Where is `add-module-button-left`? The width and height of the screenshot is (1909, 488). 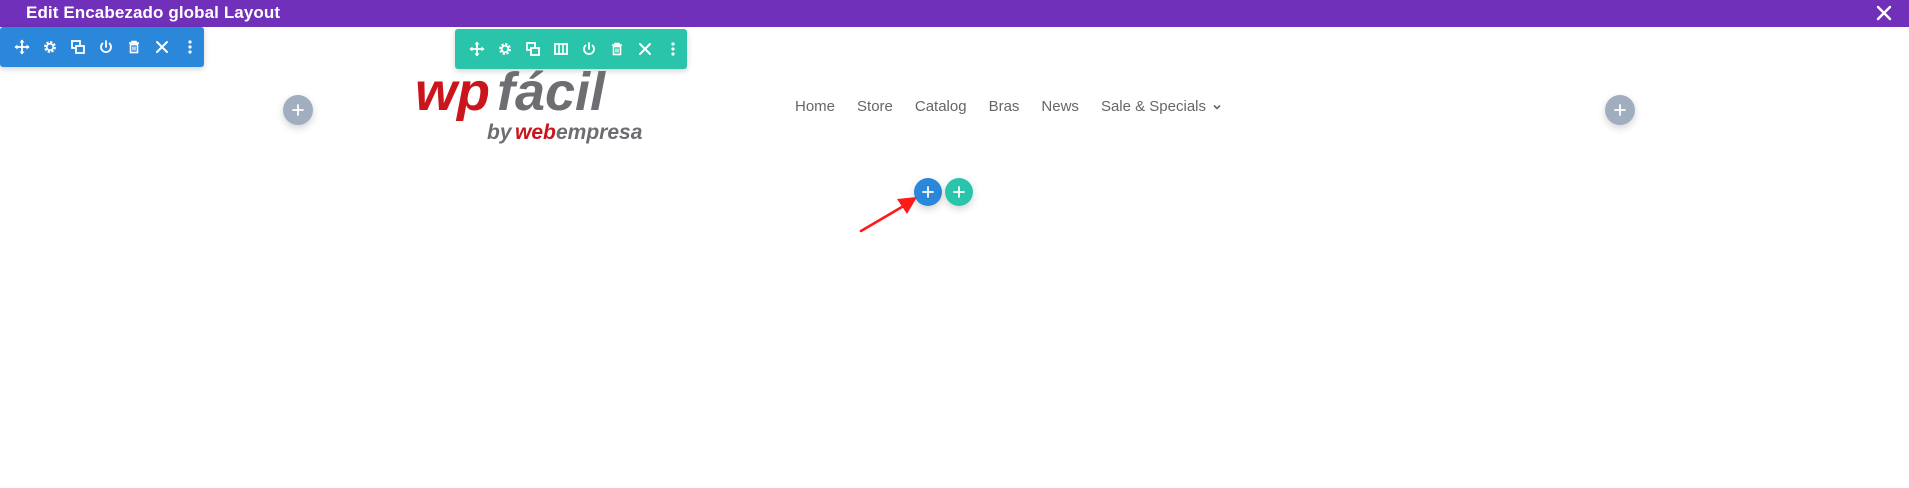
add-module-button-left is located at coordinates (298, 110).